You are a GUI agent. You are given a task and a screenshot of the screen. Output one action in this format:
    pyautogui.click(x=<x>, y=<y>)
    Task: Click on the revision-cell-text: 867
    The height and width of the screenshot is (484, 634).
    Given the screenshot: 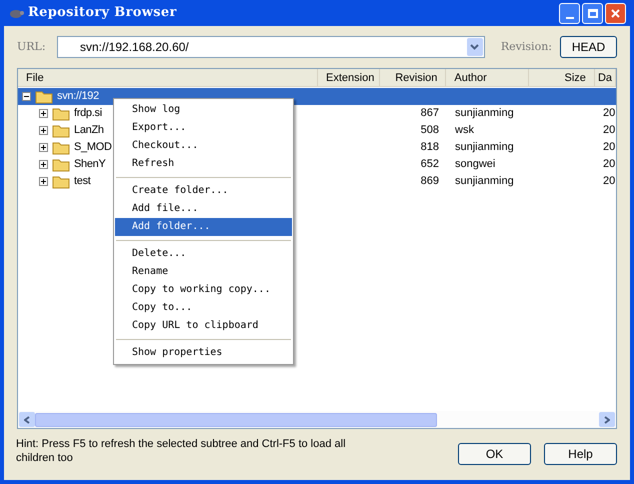 What is the action you would take?
    pyautogui.click(x=430, y=114)
    